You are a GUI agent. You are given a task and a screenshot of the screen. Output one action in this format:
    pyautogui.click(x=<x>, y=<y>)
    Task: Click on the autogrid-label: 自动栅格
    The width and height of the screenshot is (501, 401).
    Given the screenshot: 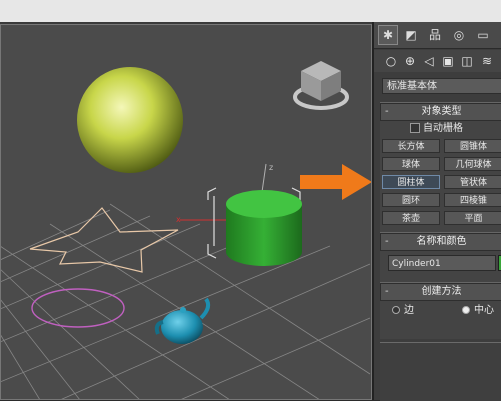 What is the action you would take?
    pyautogui.click(x=443, y=128)
    